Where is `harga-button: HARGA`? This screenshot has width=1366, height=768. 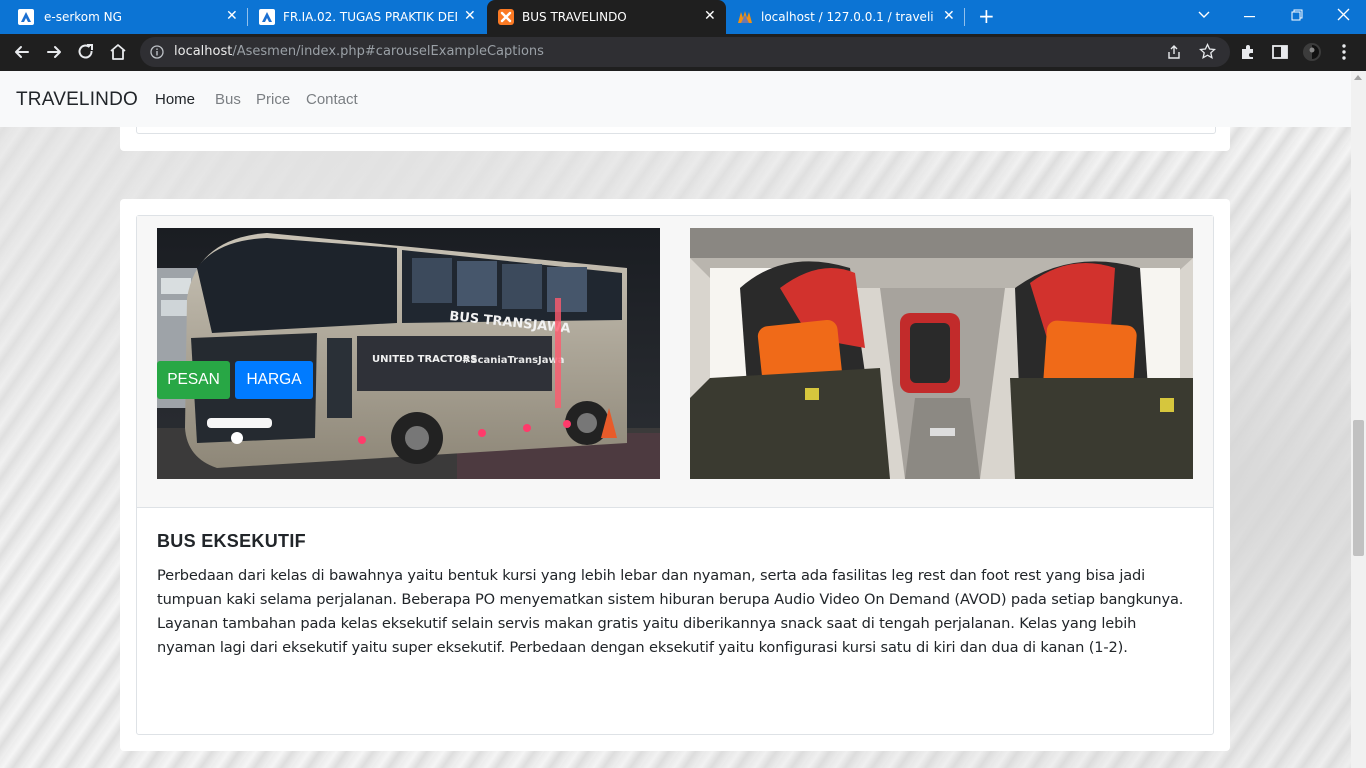 harga-button: HARGA is located at coordinates (274, 380).